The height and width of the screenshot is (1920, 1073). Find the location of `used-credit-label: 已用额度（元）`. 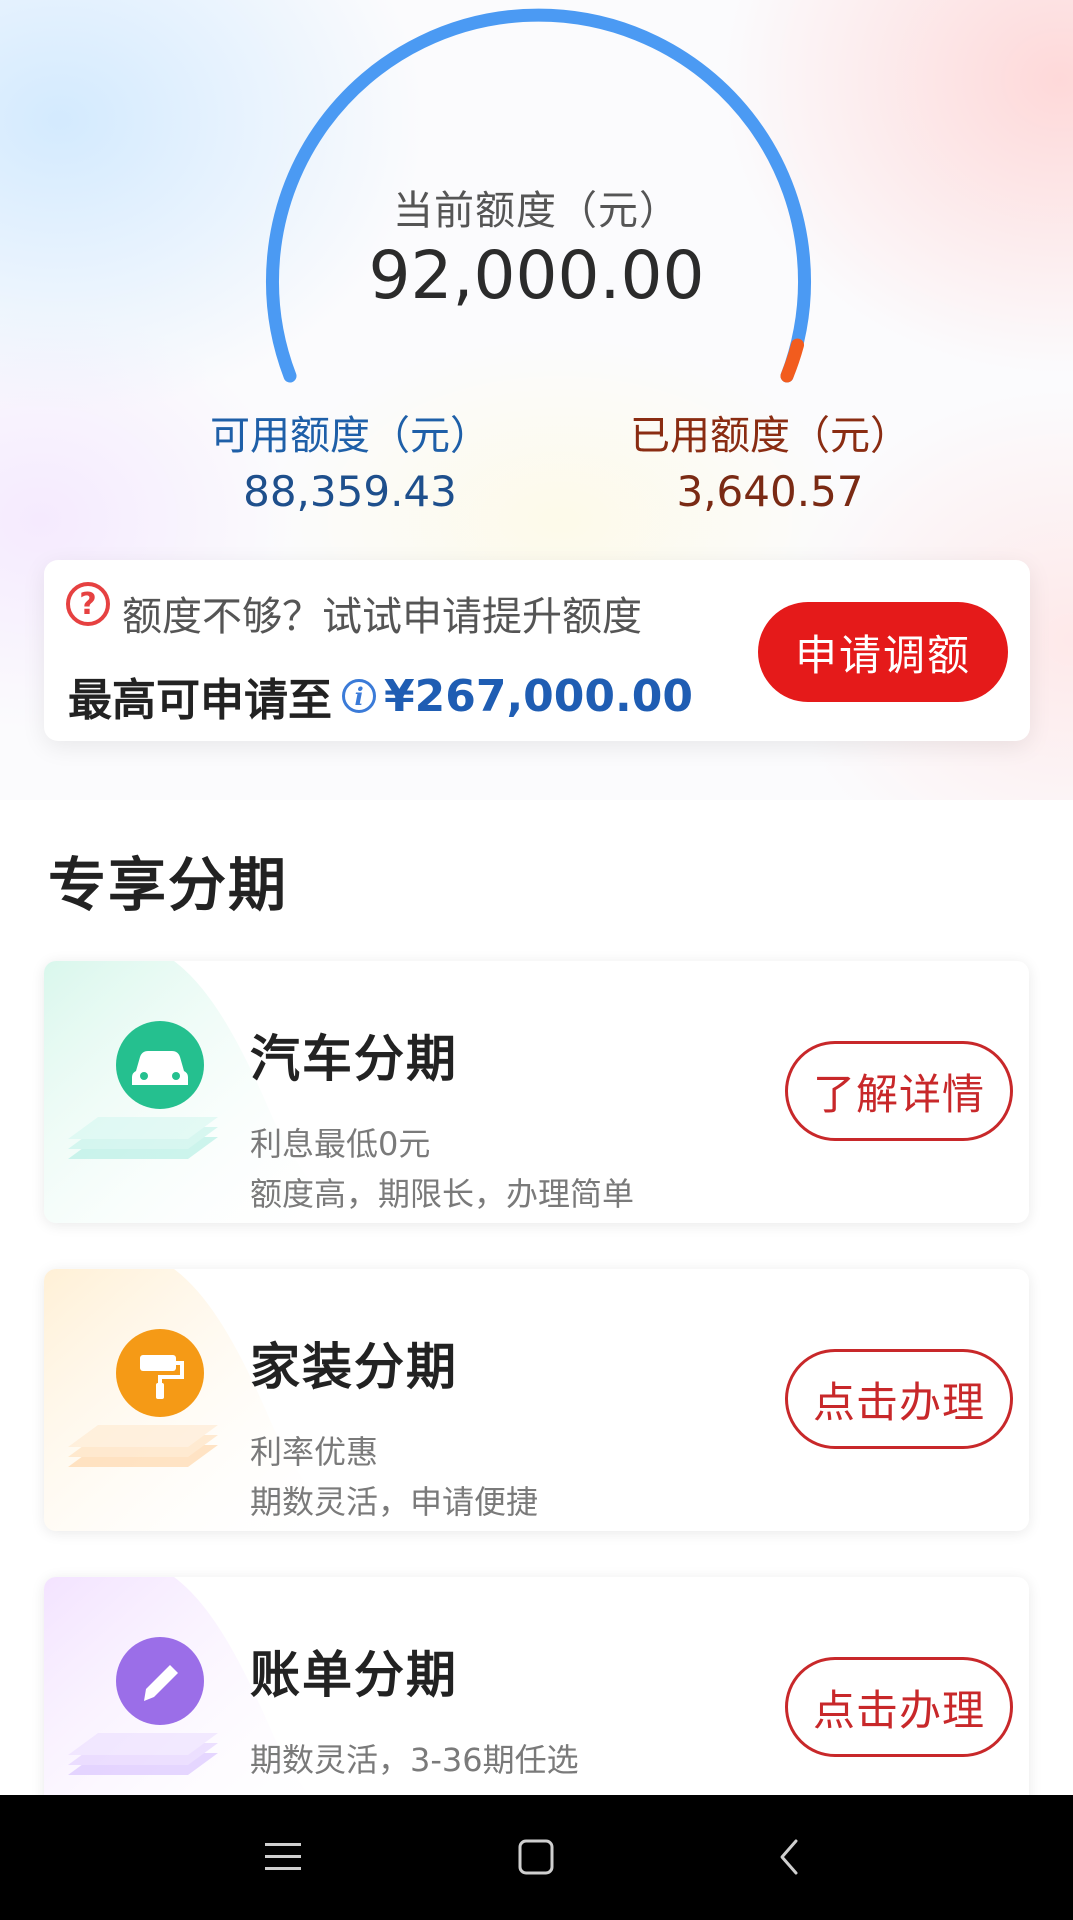

used-credit-label: 已用额度（元） is located at coordinates (770, 436).